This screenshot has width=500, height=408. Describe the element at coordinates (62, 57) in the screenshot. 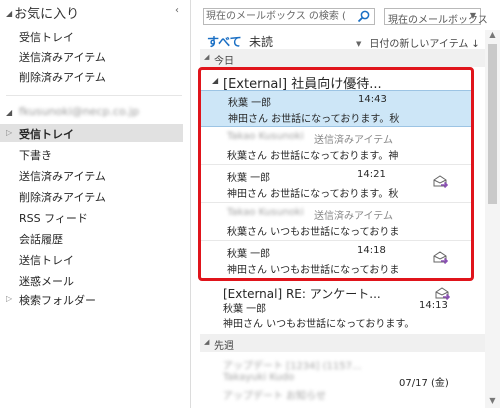

I see `fav-sent-items: 送信済みアイテム` at that location.